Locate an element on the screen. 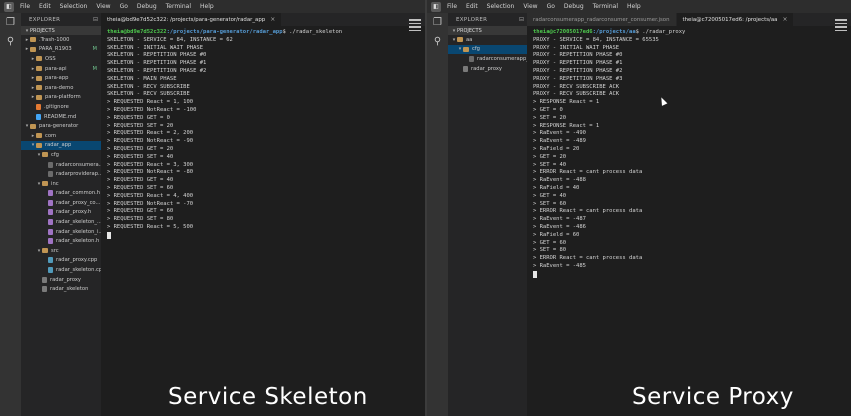  terminal-cursor is located at coordinates (535, 274).